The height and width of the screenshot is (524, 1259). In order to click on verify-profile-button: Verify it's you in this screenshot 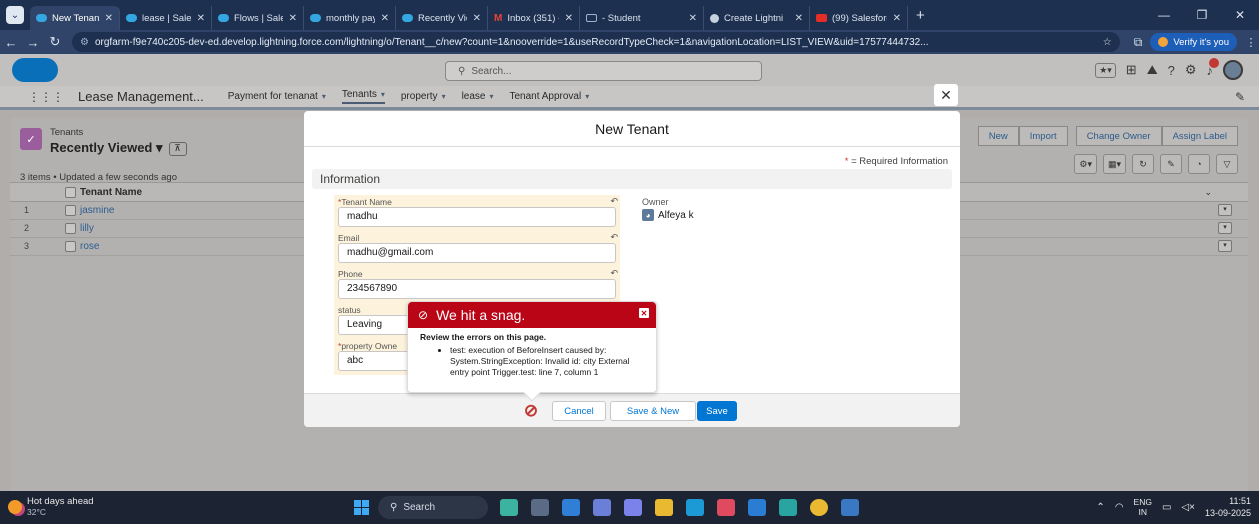, I will do `click(1193, 42)`.